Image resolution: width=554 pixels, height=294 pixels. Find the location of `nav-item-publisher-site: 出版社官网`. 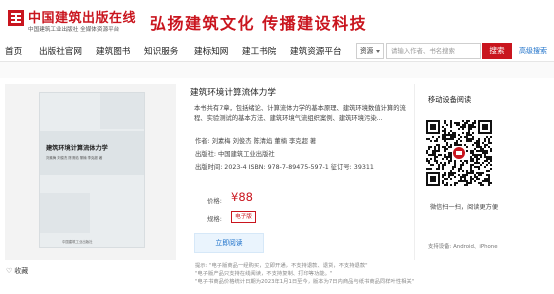

nav-item-publisher-site: 出版社官网 is located at coordinates (60, 51).